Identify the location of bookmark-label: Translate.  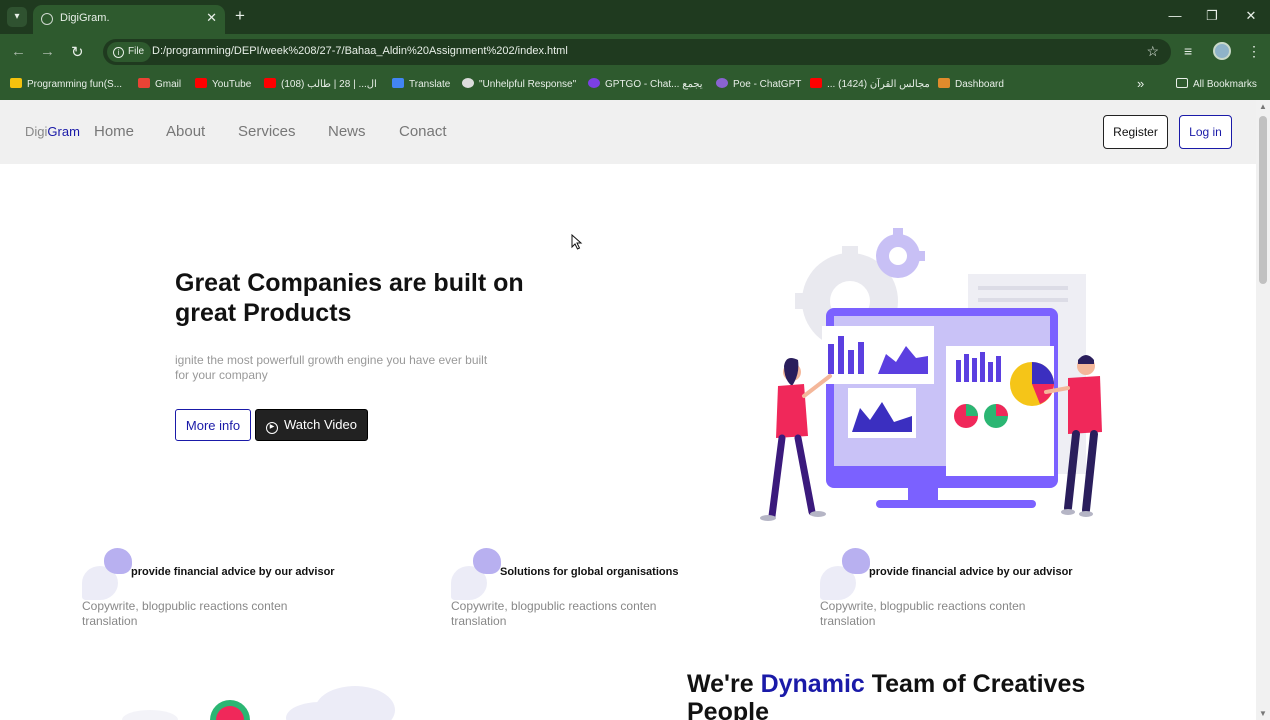
(430, 84).